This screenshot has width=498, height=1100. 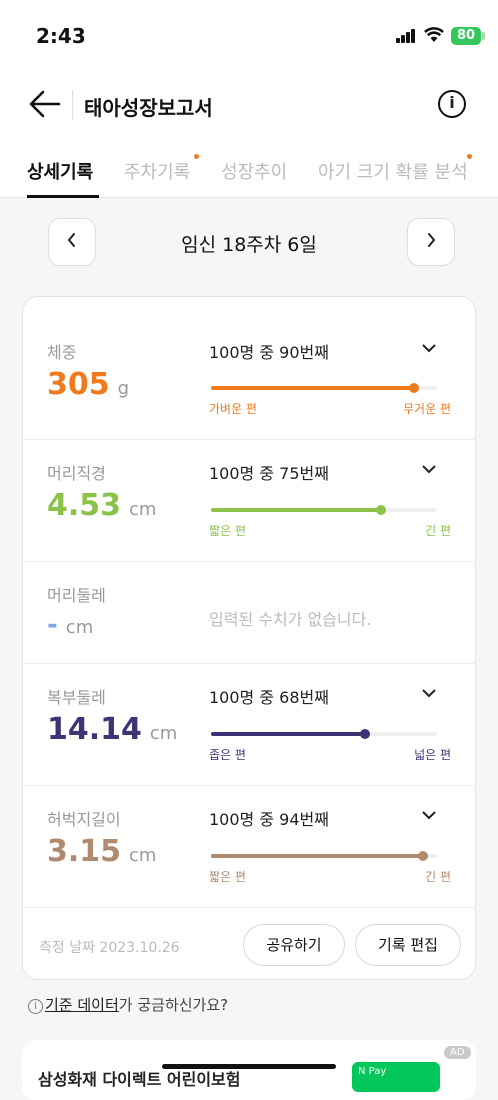 What do you see at coordinates (254, 171) in the screenshot?
I see `tab-growth-trend: 성장추이` at bounding box center [254, 171].